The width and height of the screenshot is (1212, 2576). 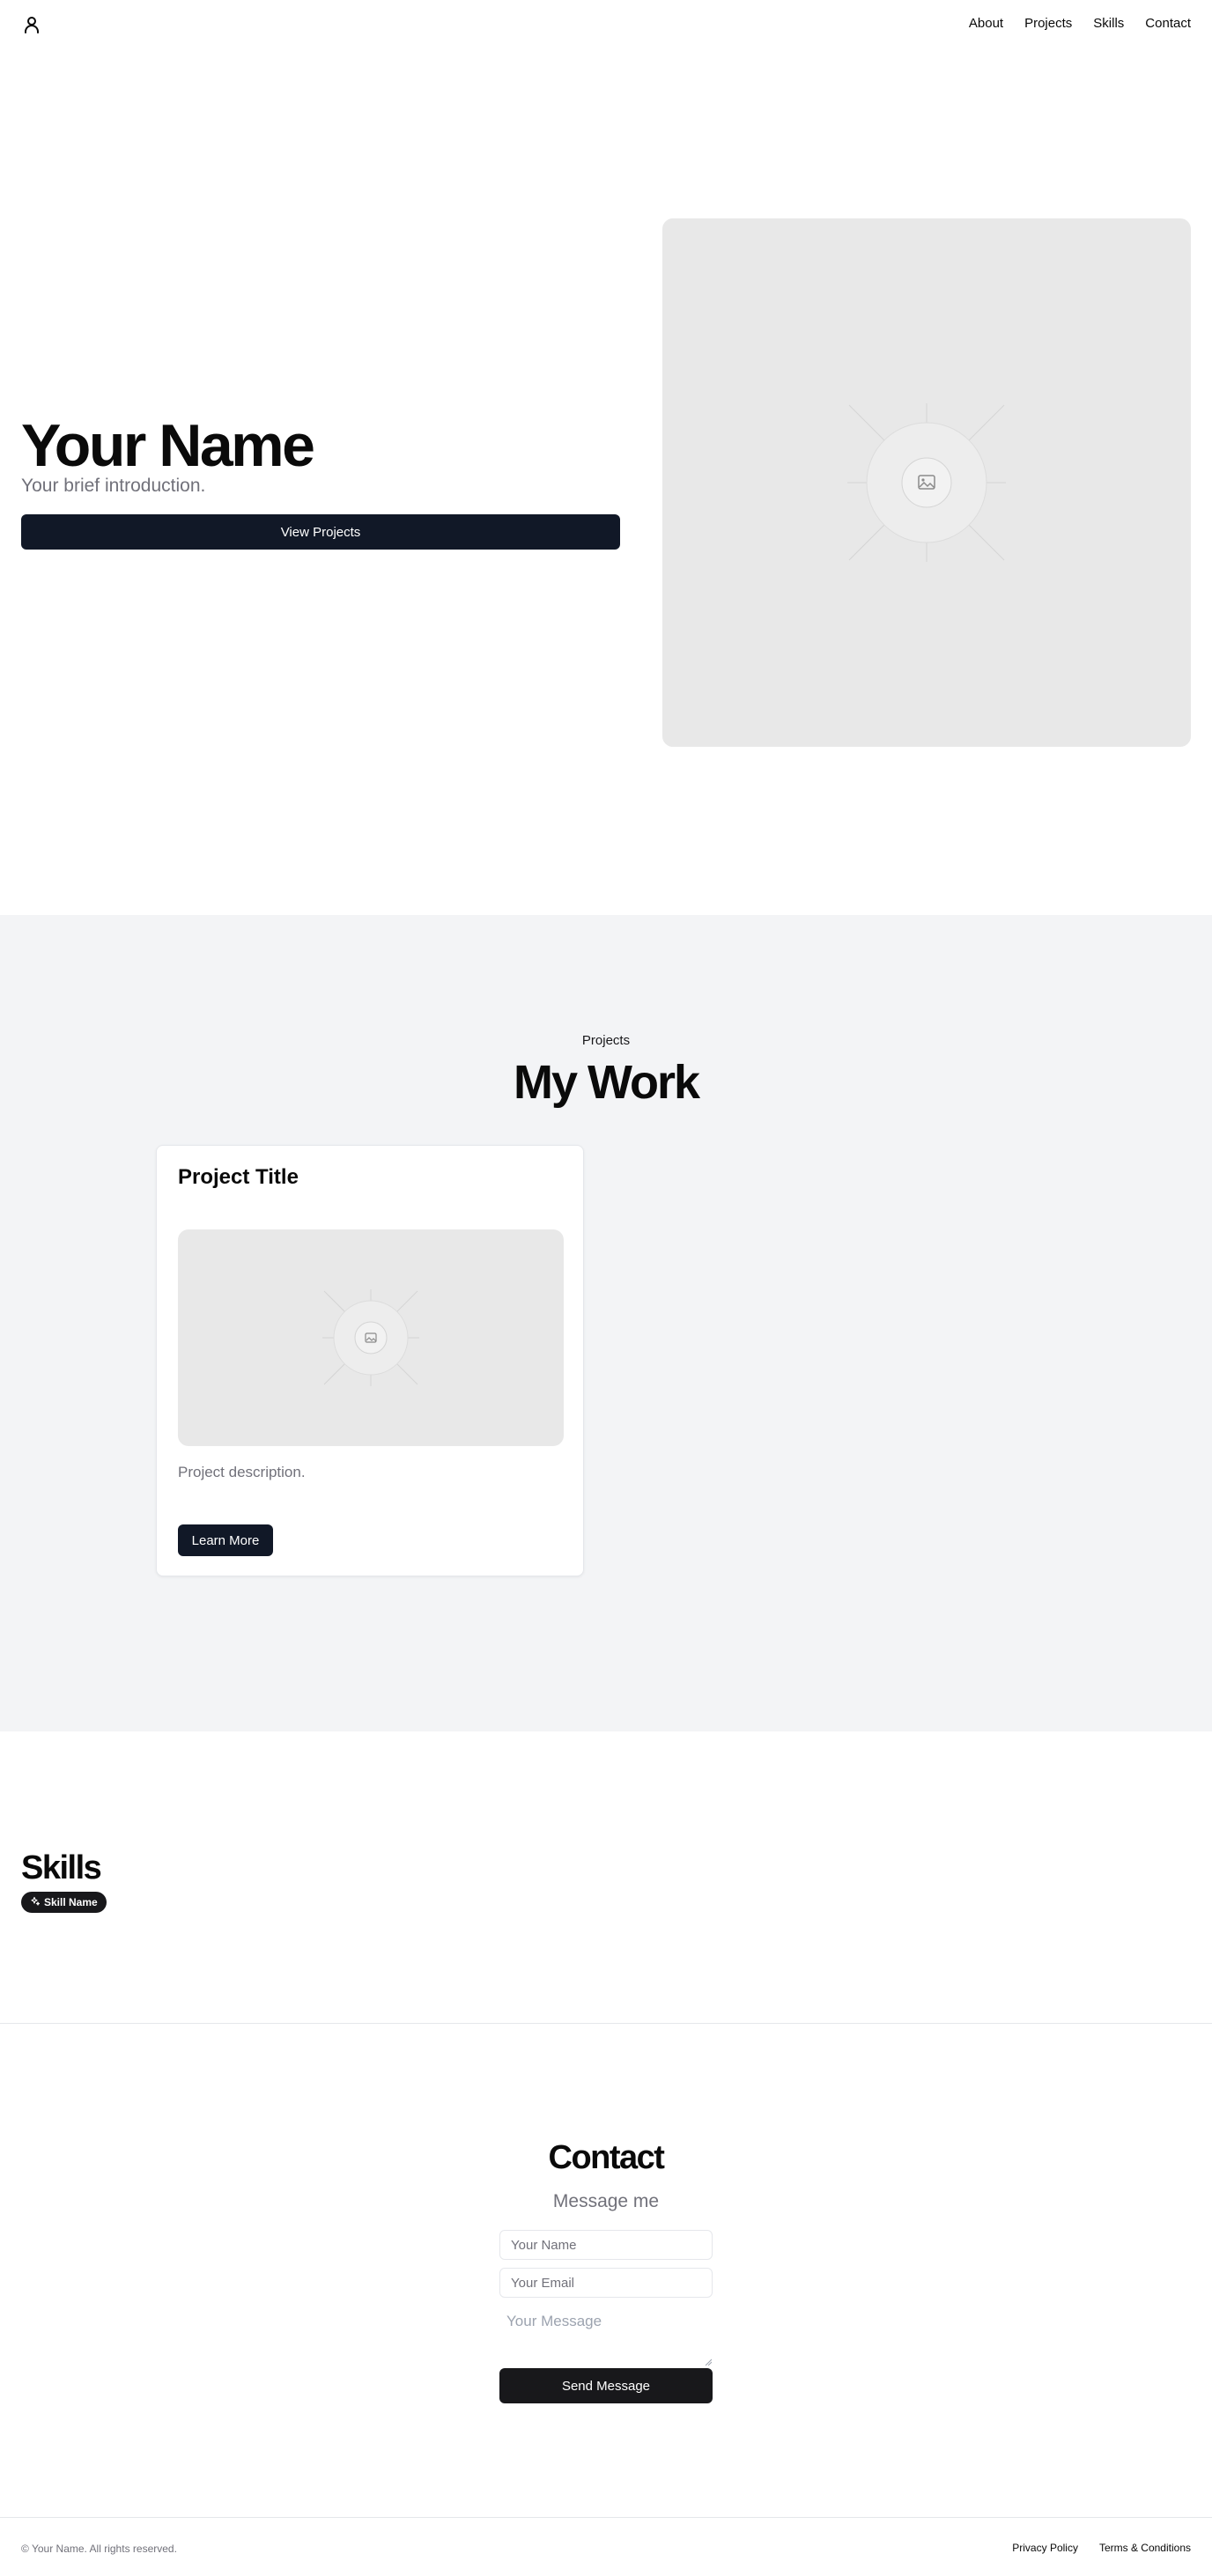 I want to click on project-description: Project description., so click(x=242, y=1472).